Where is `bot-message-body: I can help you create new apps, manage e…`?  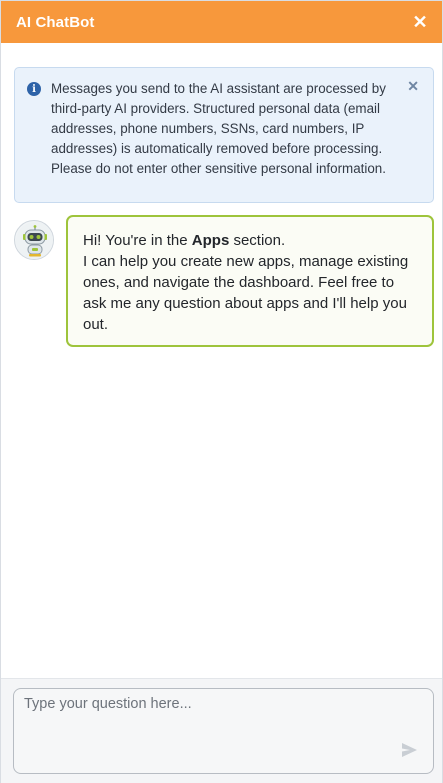 bot-message-body: I can help you create new apps, manage e… is located at coordinates (246, 293).